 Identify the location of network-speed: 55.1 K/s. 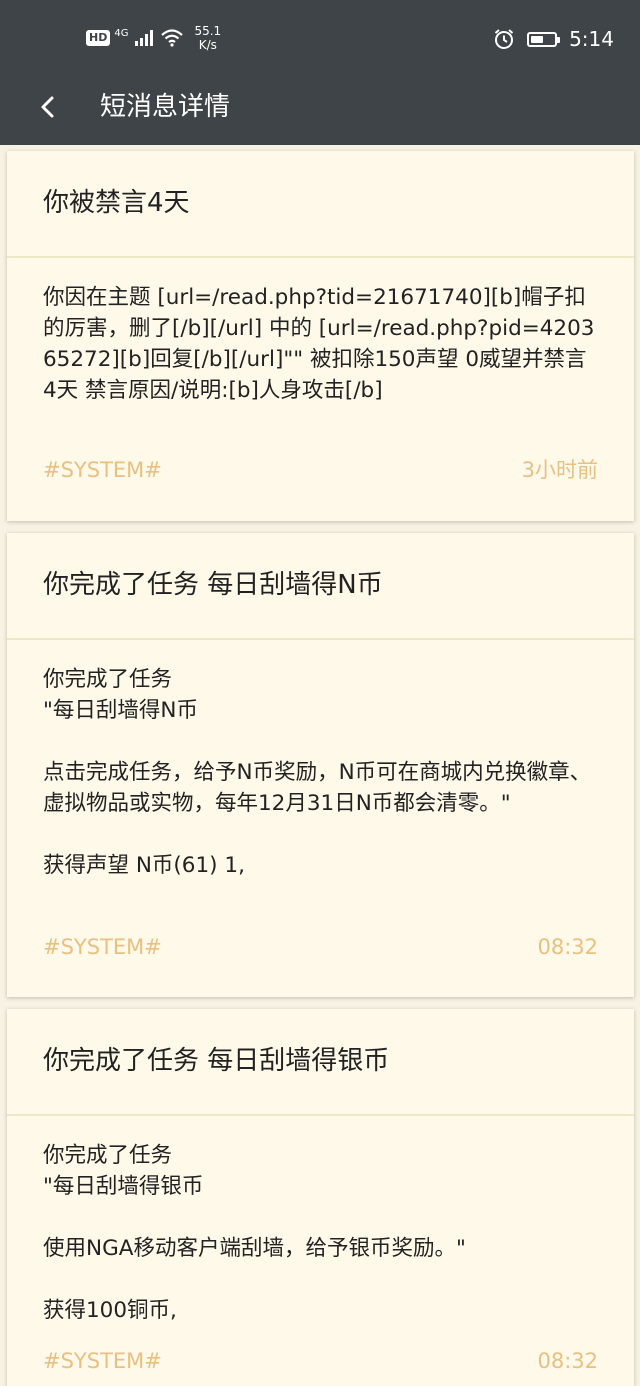
(207, 38).